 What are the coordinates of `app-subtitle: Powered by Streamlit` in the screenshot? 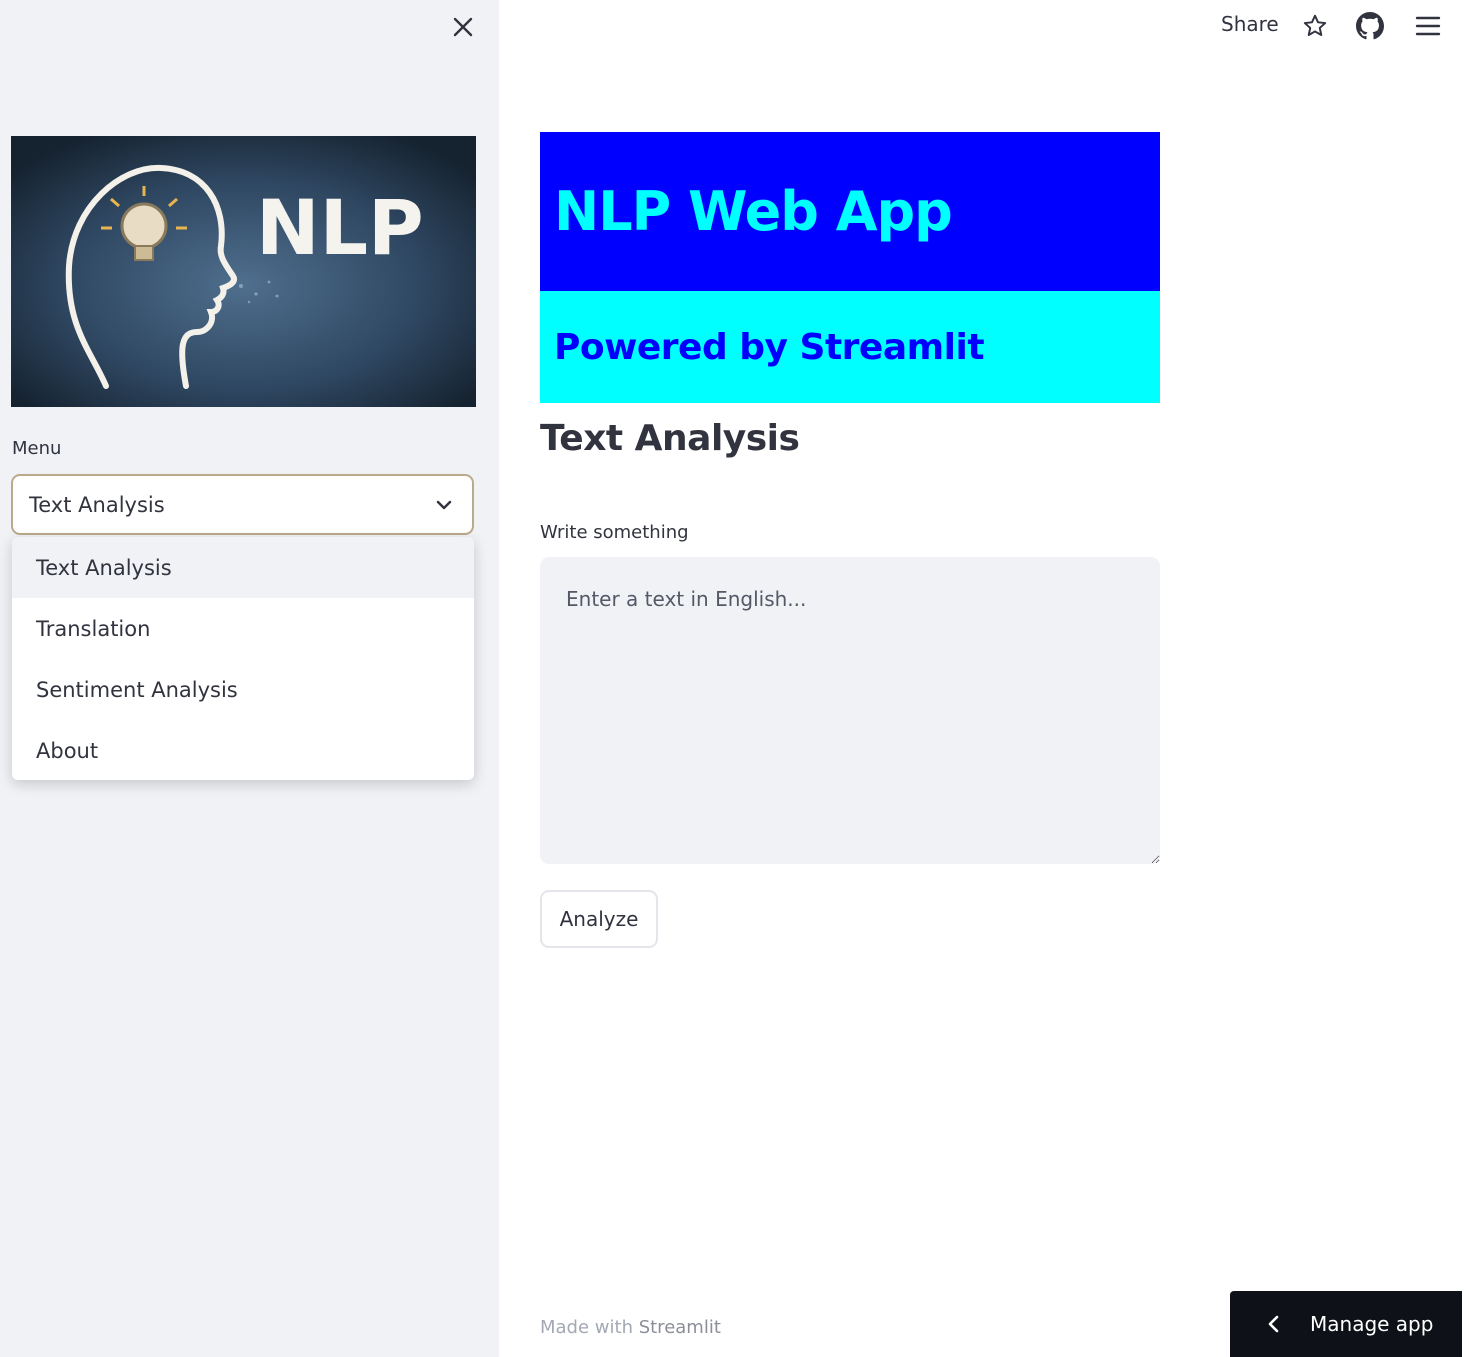 It's located at (769, 347).